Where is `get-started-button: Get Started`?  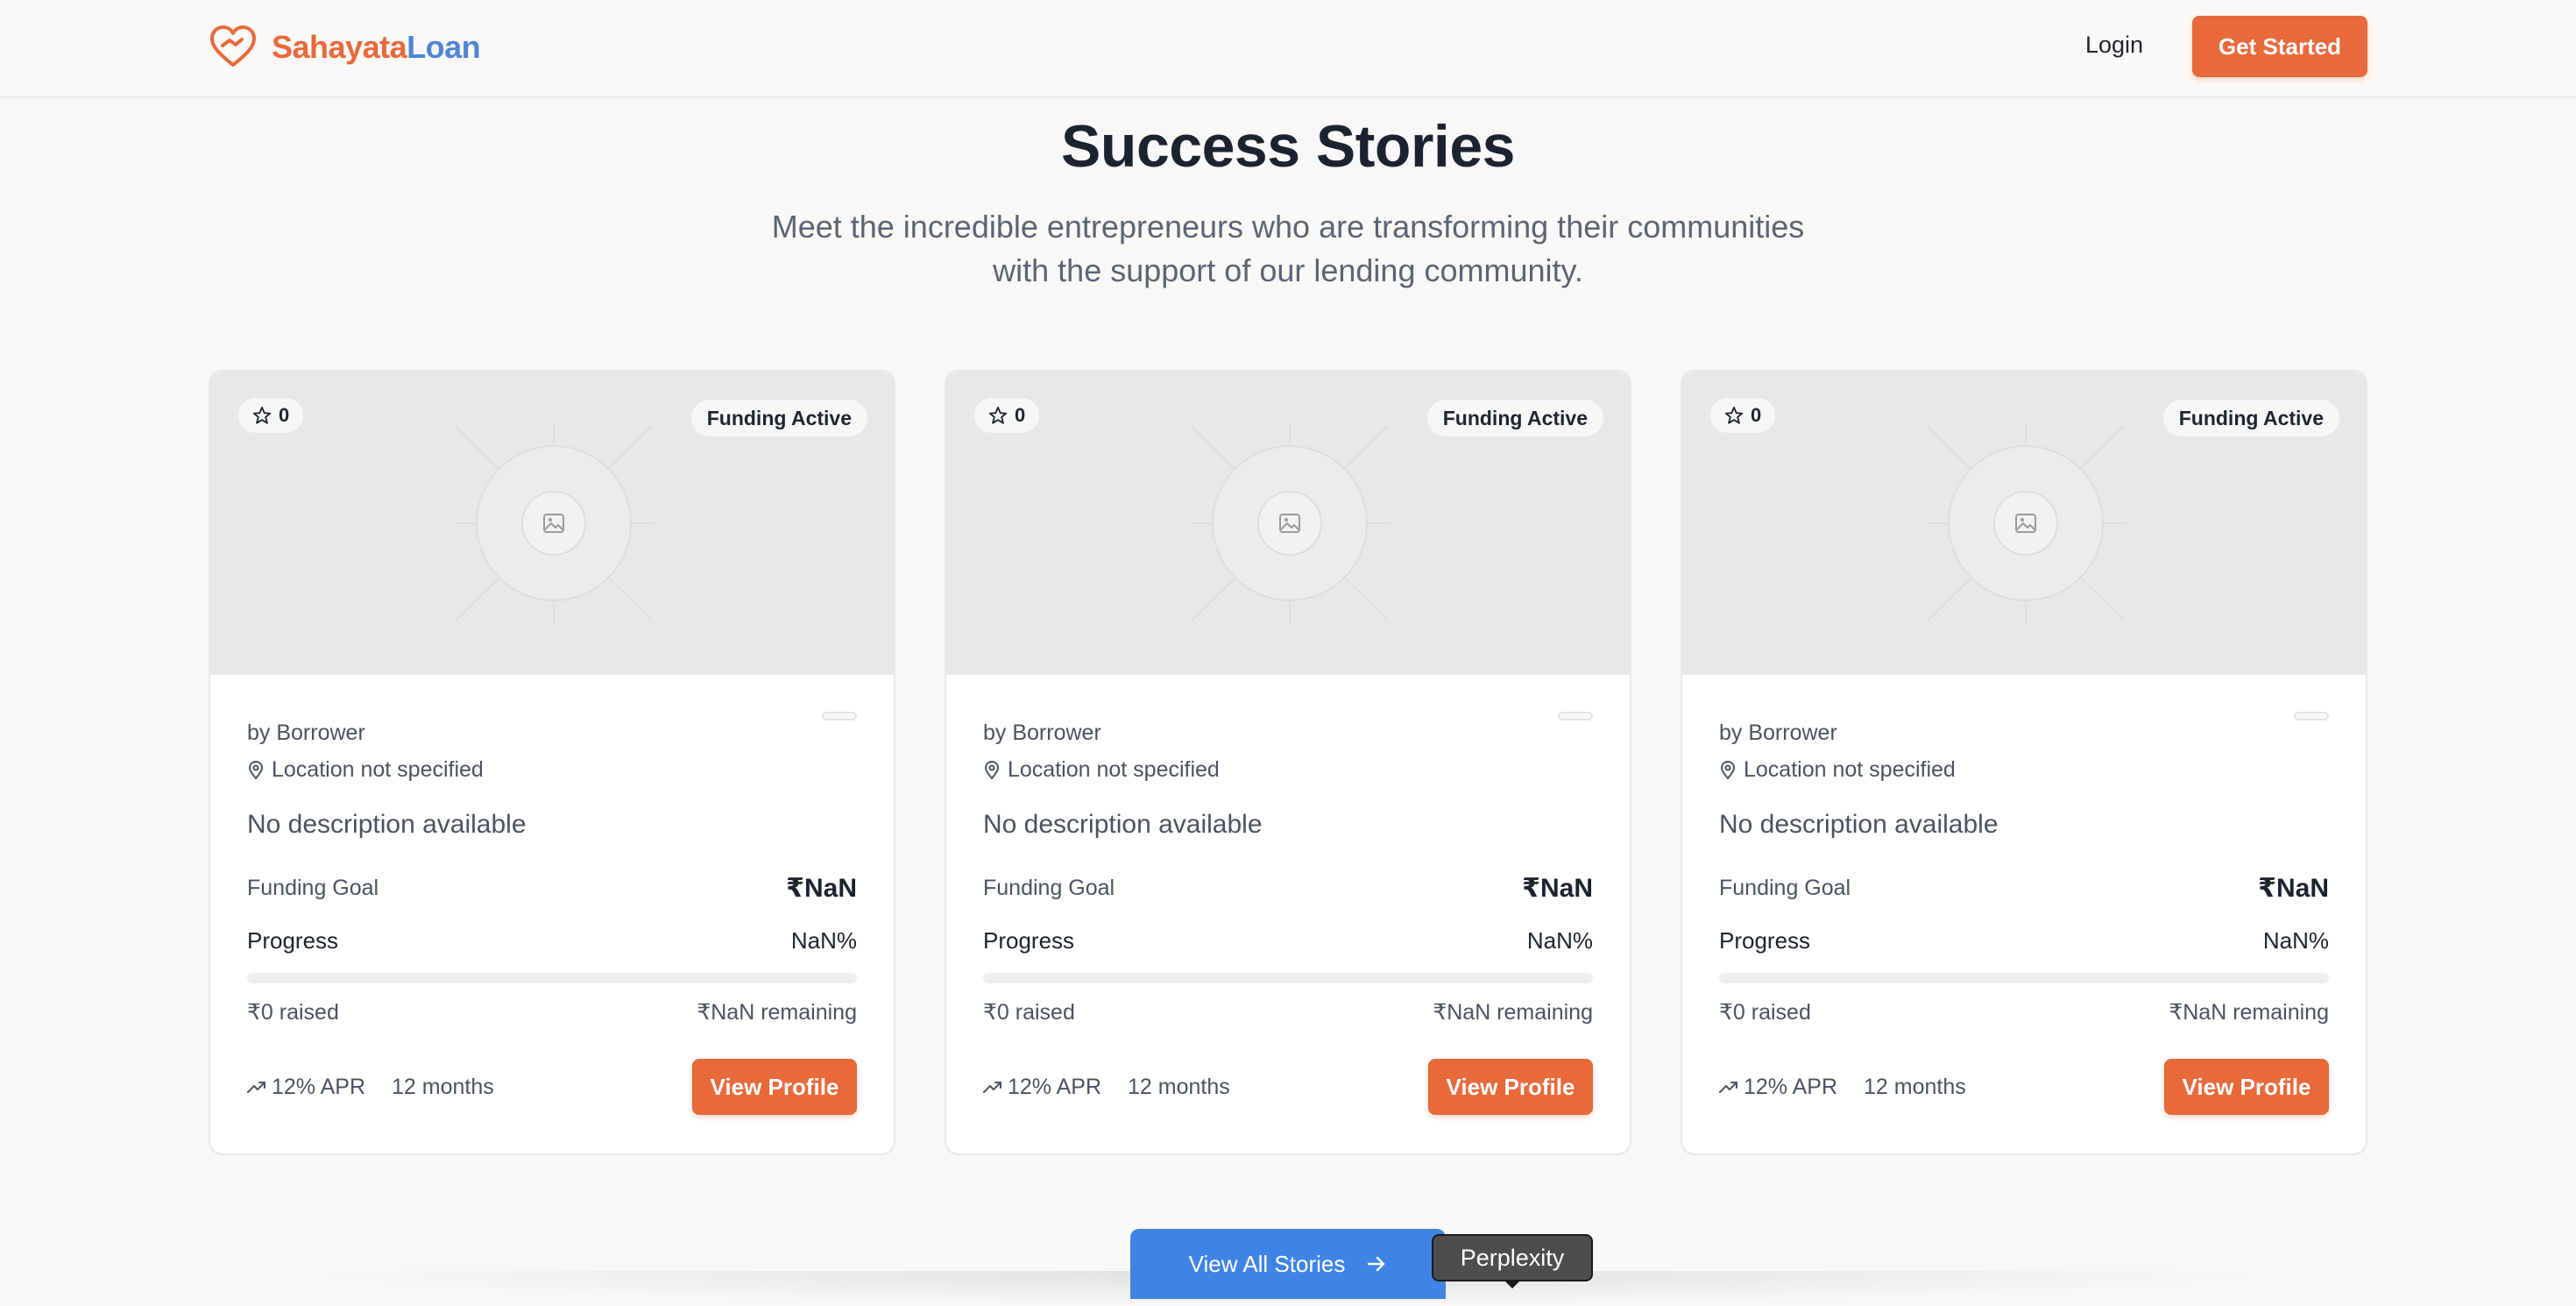
get-started-button: Get Started is located at coordinates (2279, 46).